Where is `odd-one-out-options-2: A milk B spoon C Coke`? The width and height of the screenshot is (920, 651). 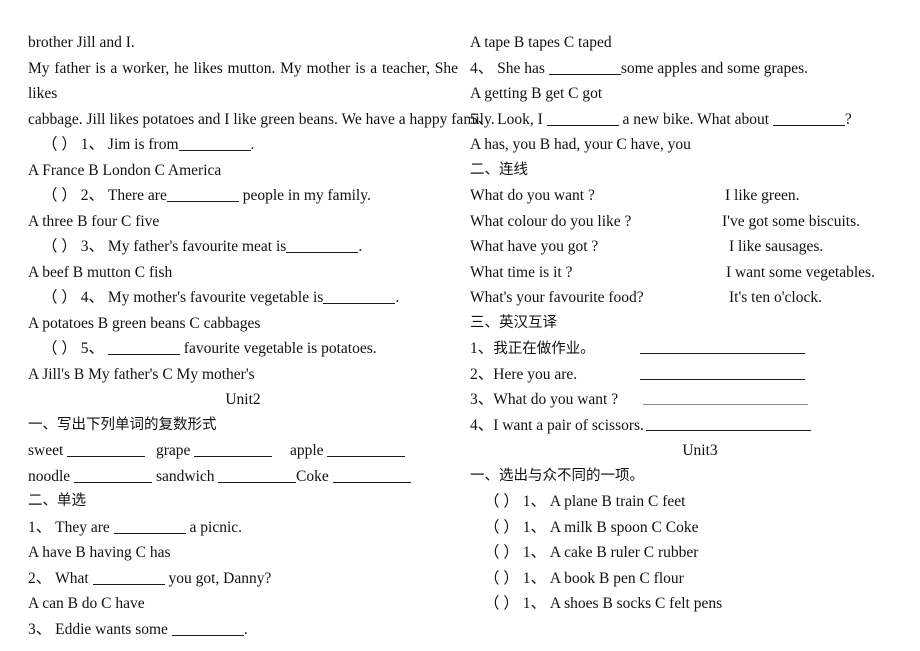
odd-one-out-options-2: A milk B spoon C Coke is located at coordinates (624, 527).